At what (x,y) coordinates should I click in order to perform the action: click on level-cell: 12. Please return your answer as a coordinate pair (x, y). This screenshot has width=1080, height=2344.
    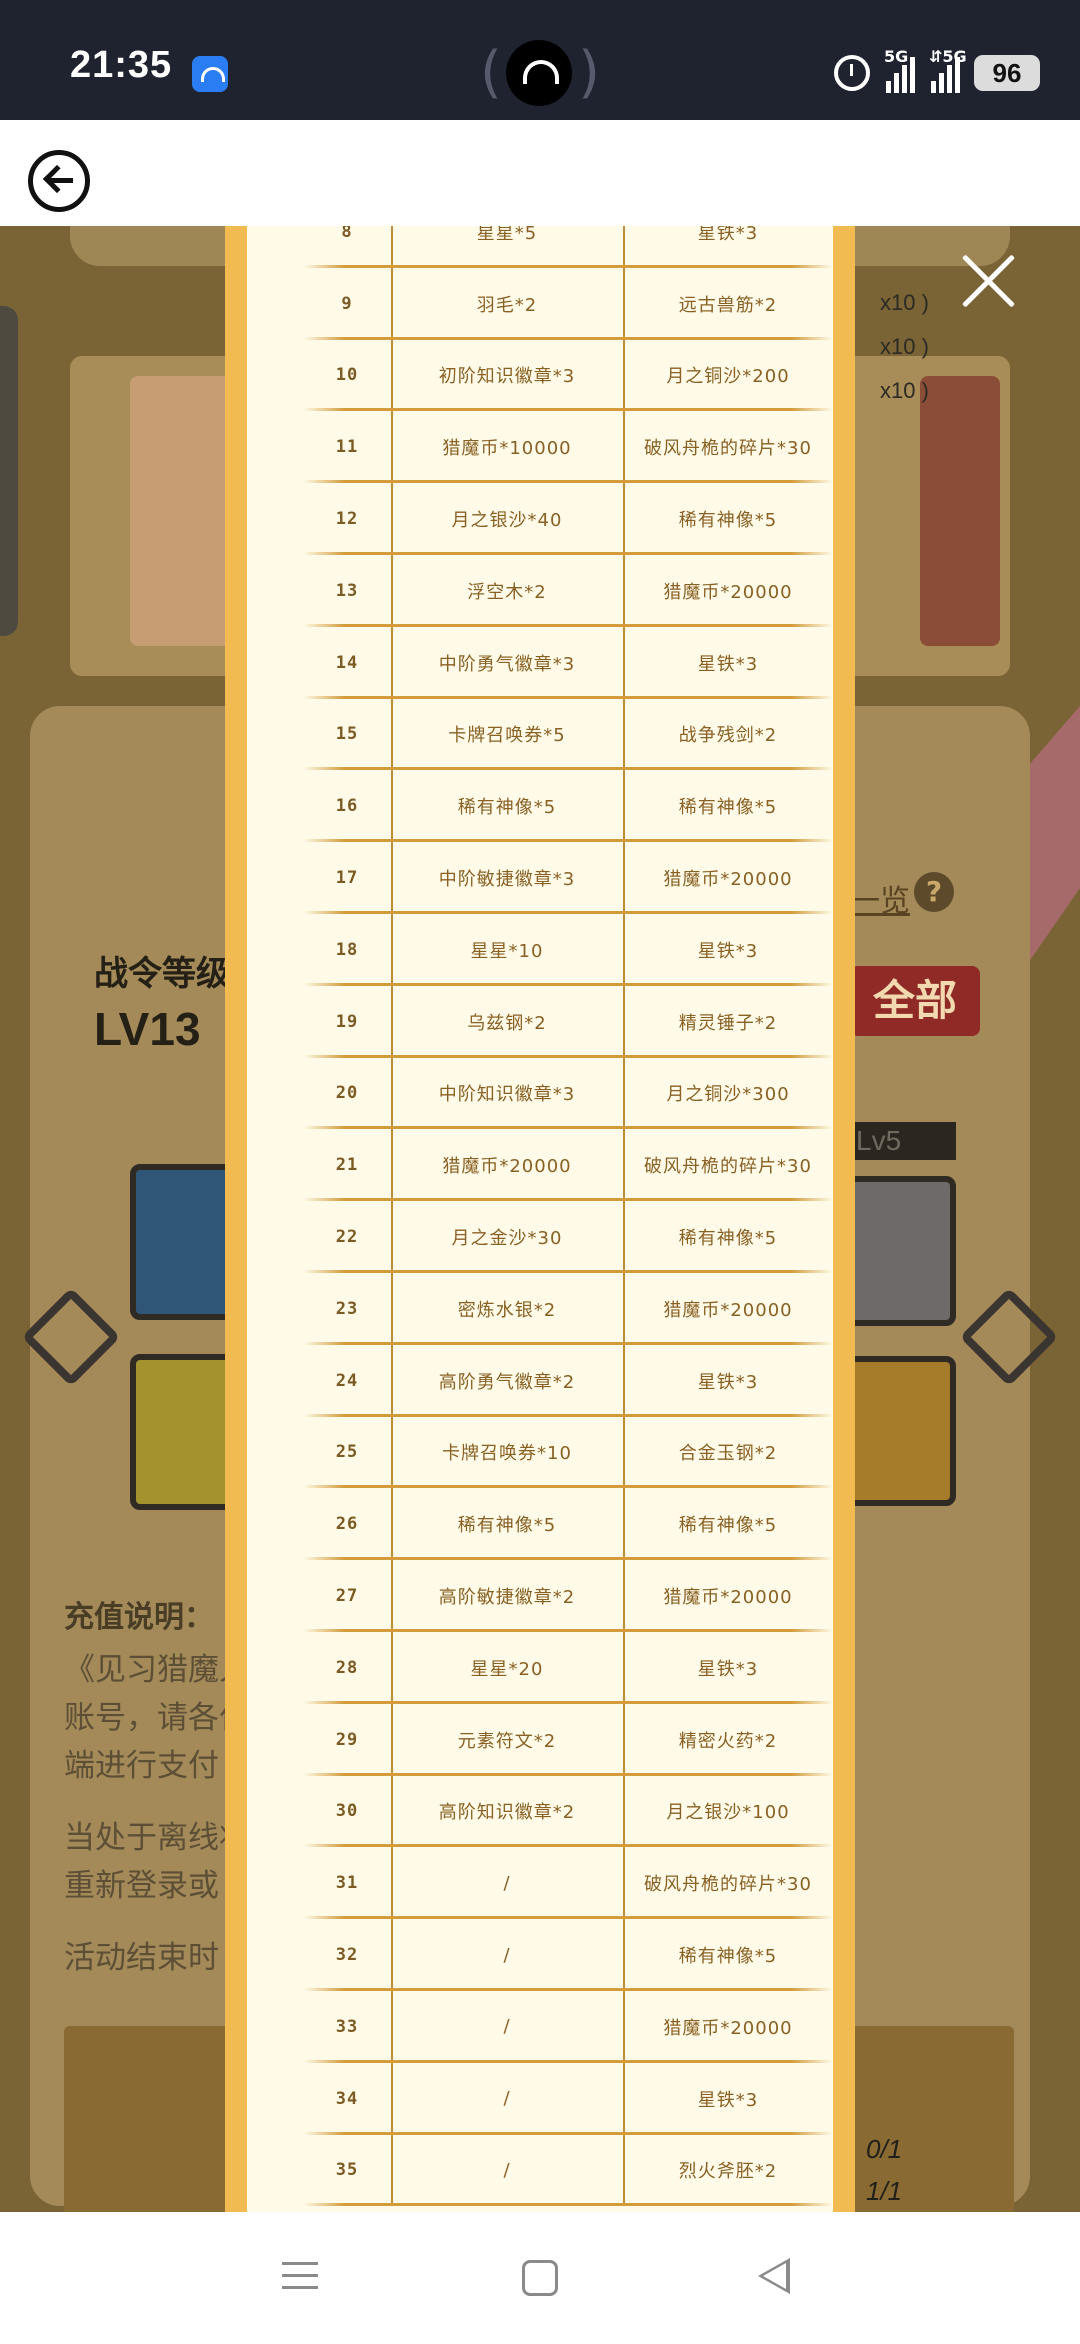
    Looking at the image, I should click on (347, 519).